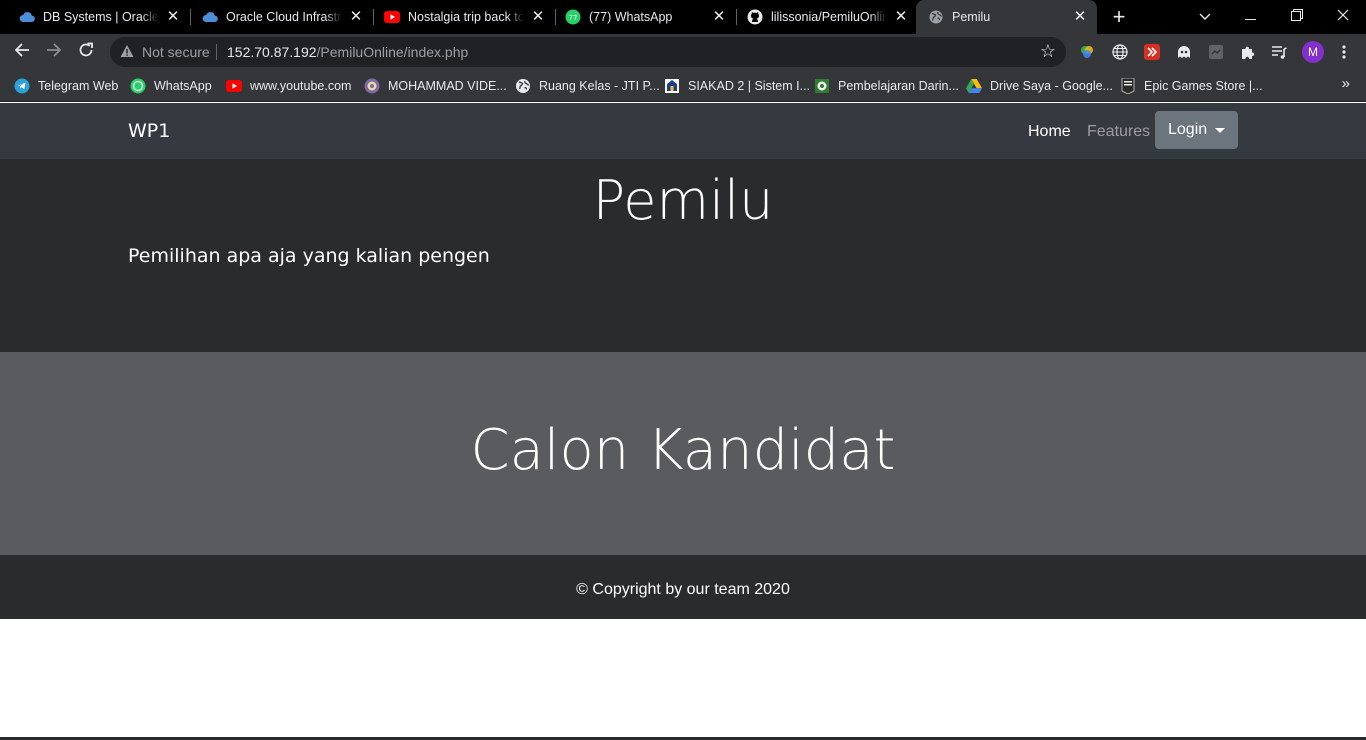 The width and height of the screenshot is (1366, 740). Describe the element at coordinates (971, 17) in the screenshot. I see `tab-title: Pemilu` at that location.